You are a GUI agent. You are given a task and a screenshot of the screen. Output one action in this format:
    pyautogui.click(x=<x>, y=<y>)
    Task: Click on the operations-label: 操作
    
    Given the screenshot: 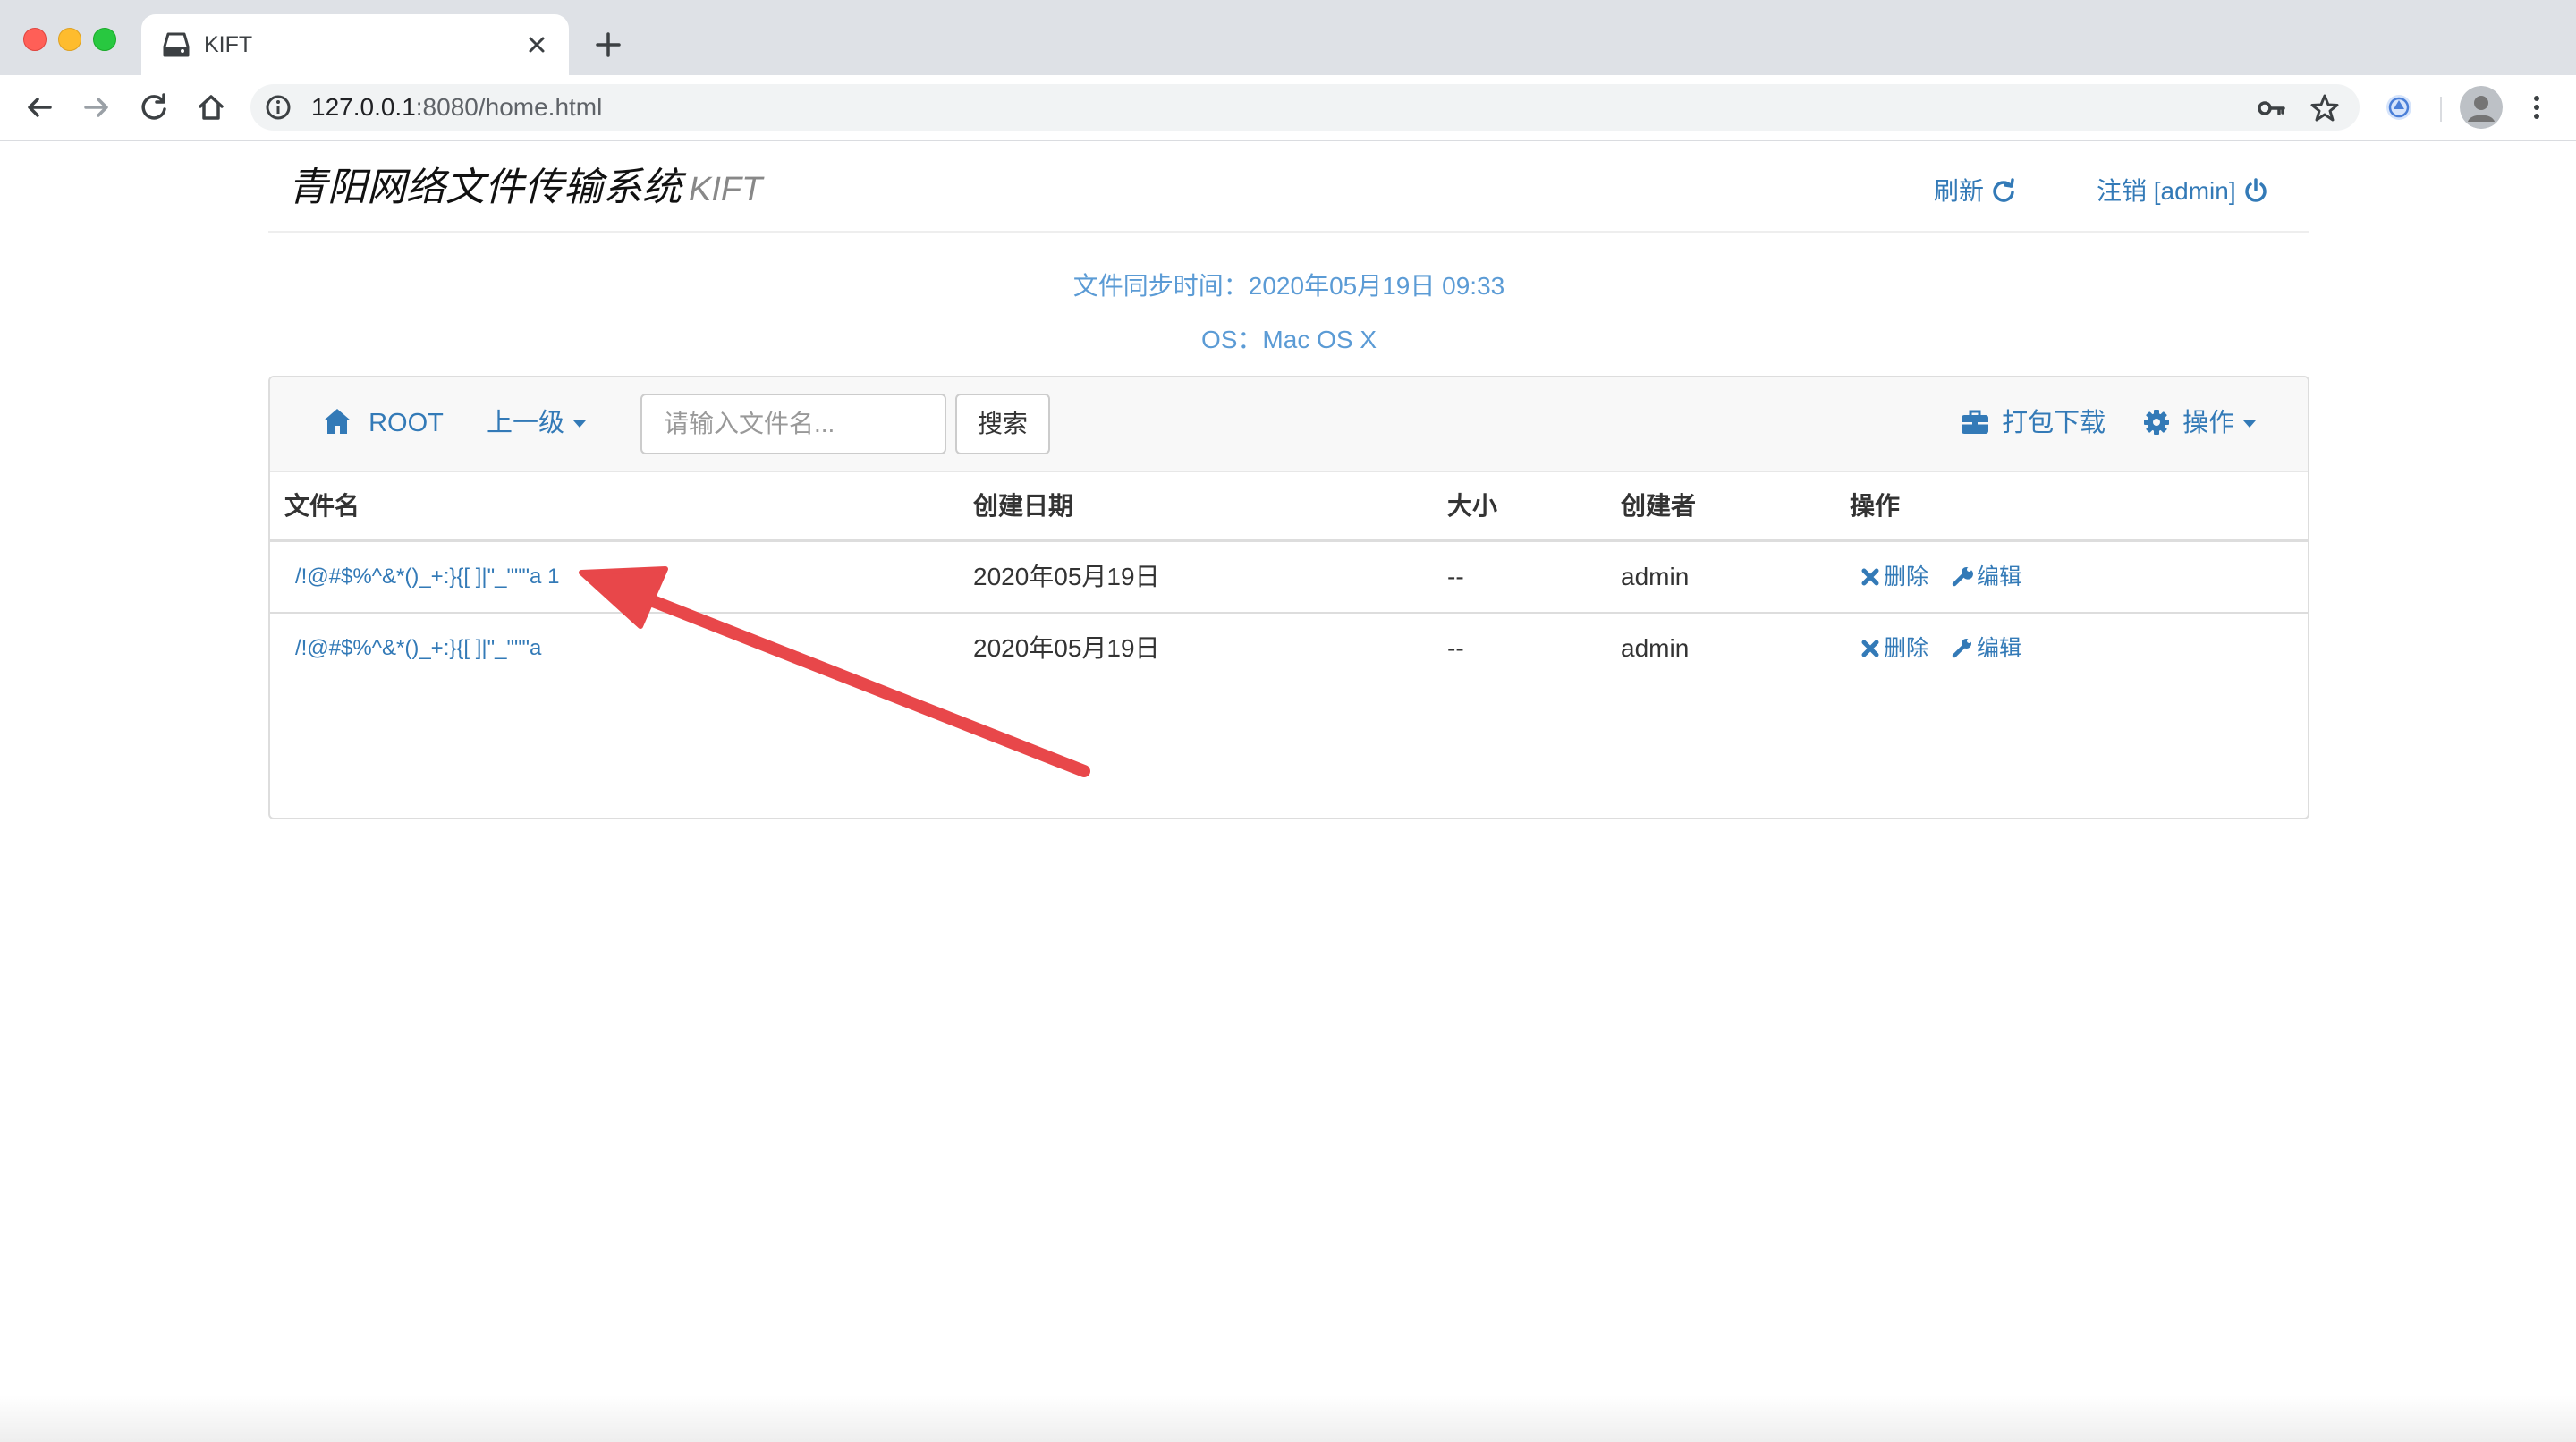 What is the action you would take?
    pyautogui.click(x=2208, y=423)
    